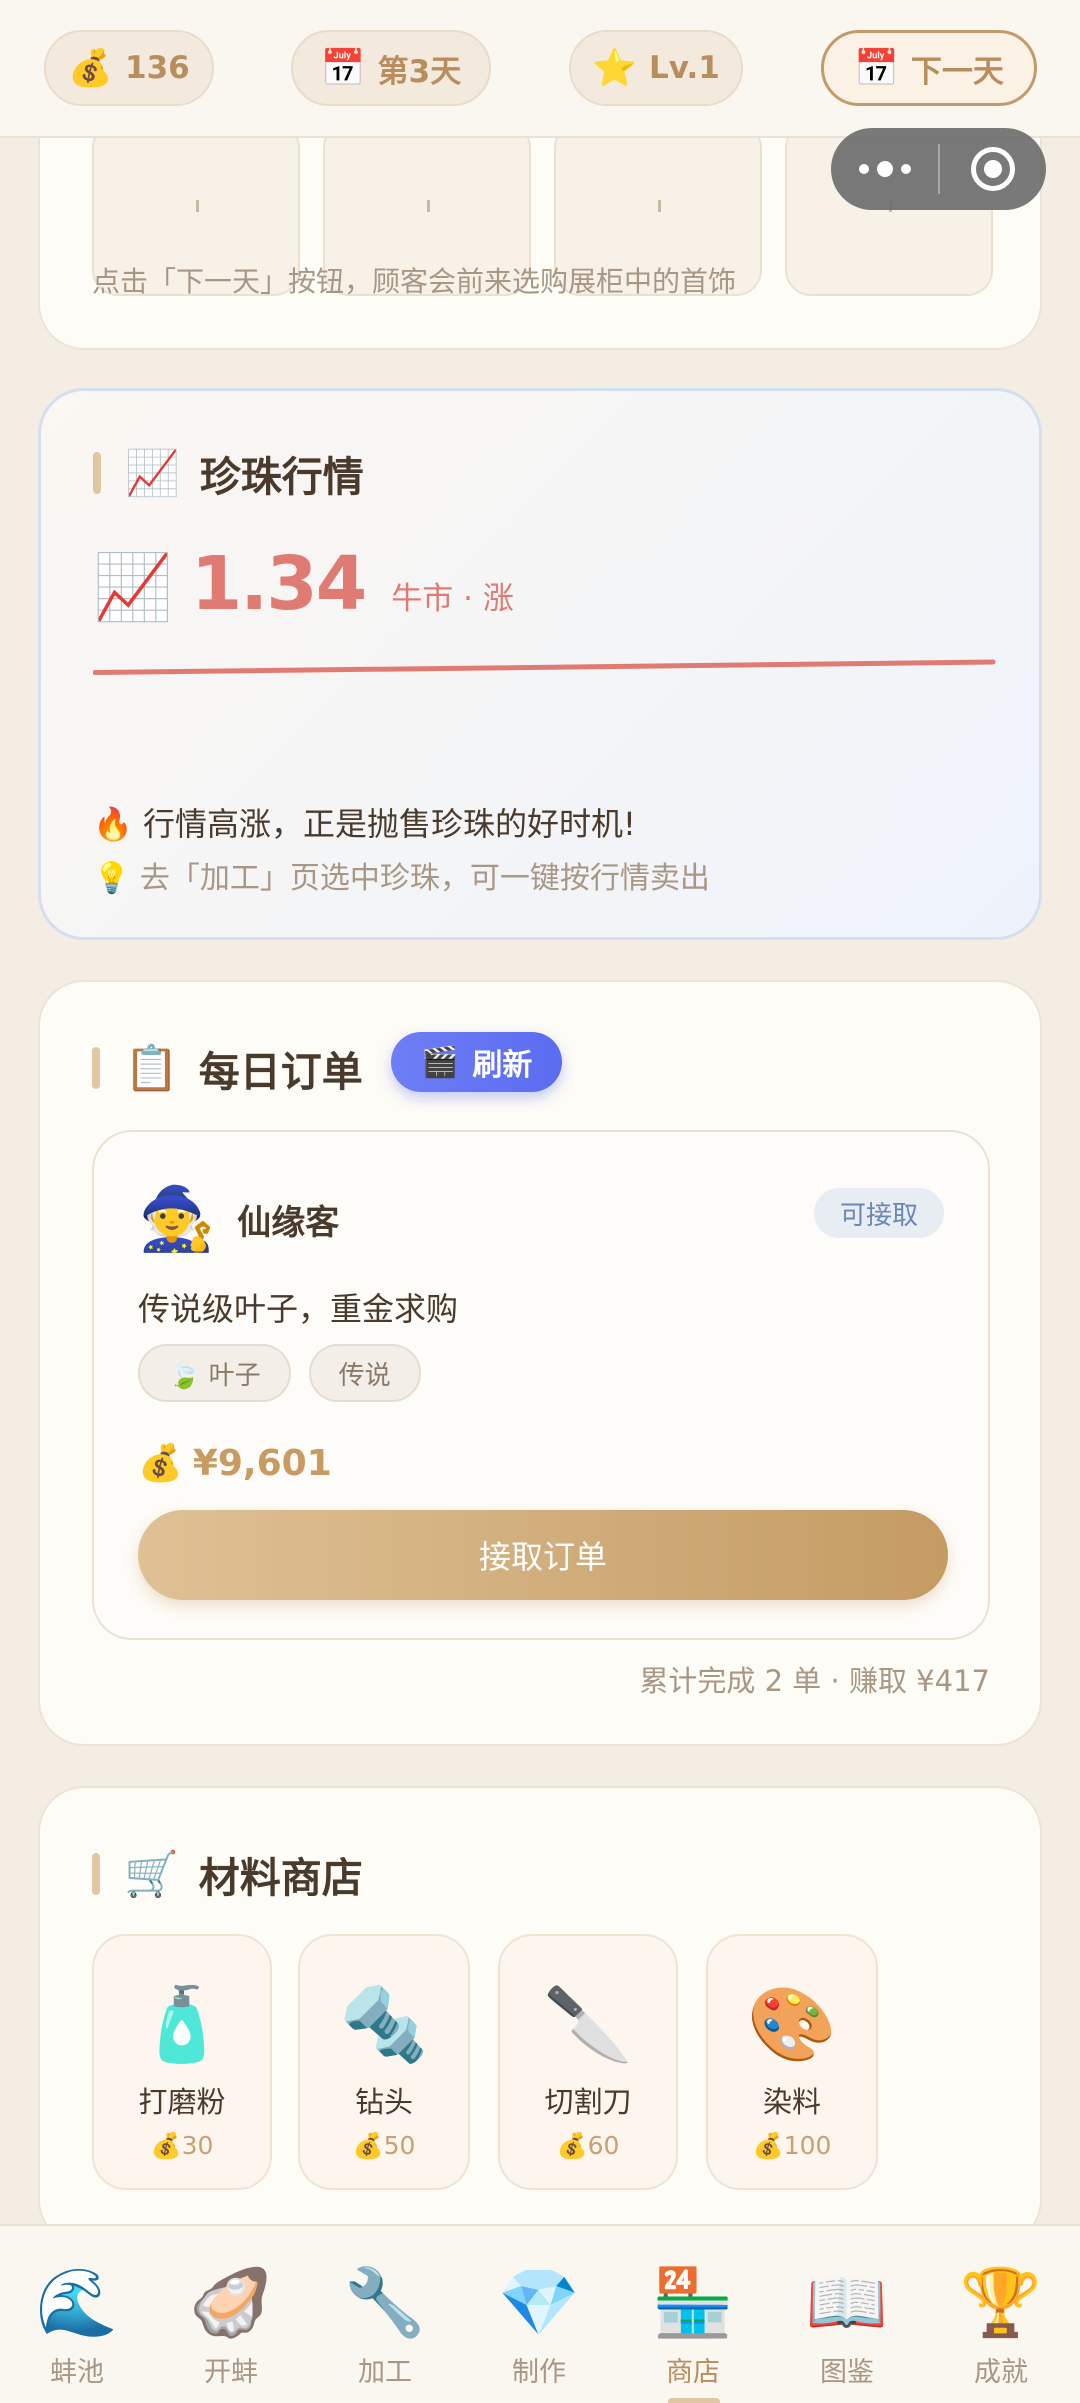  Describe the element at coordinates (1001, 2302) in the screenshot. I see `trophy-icon: 🏆` at that location.